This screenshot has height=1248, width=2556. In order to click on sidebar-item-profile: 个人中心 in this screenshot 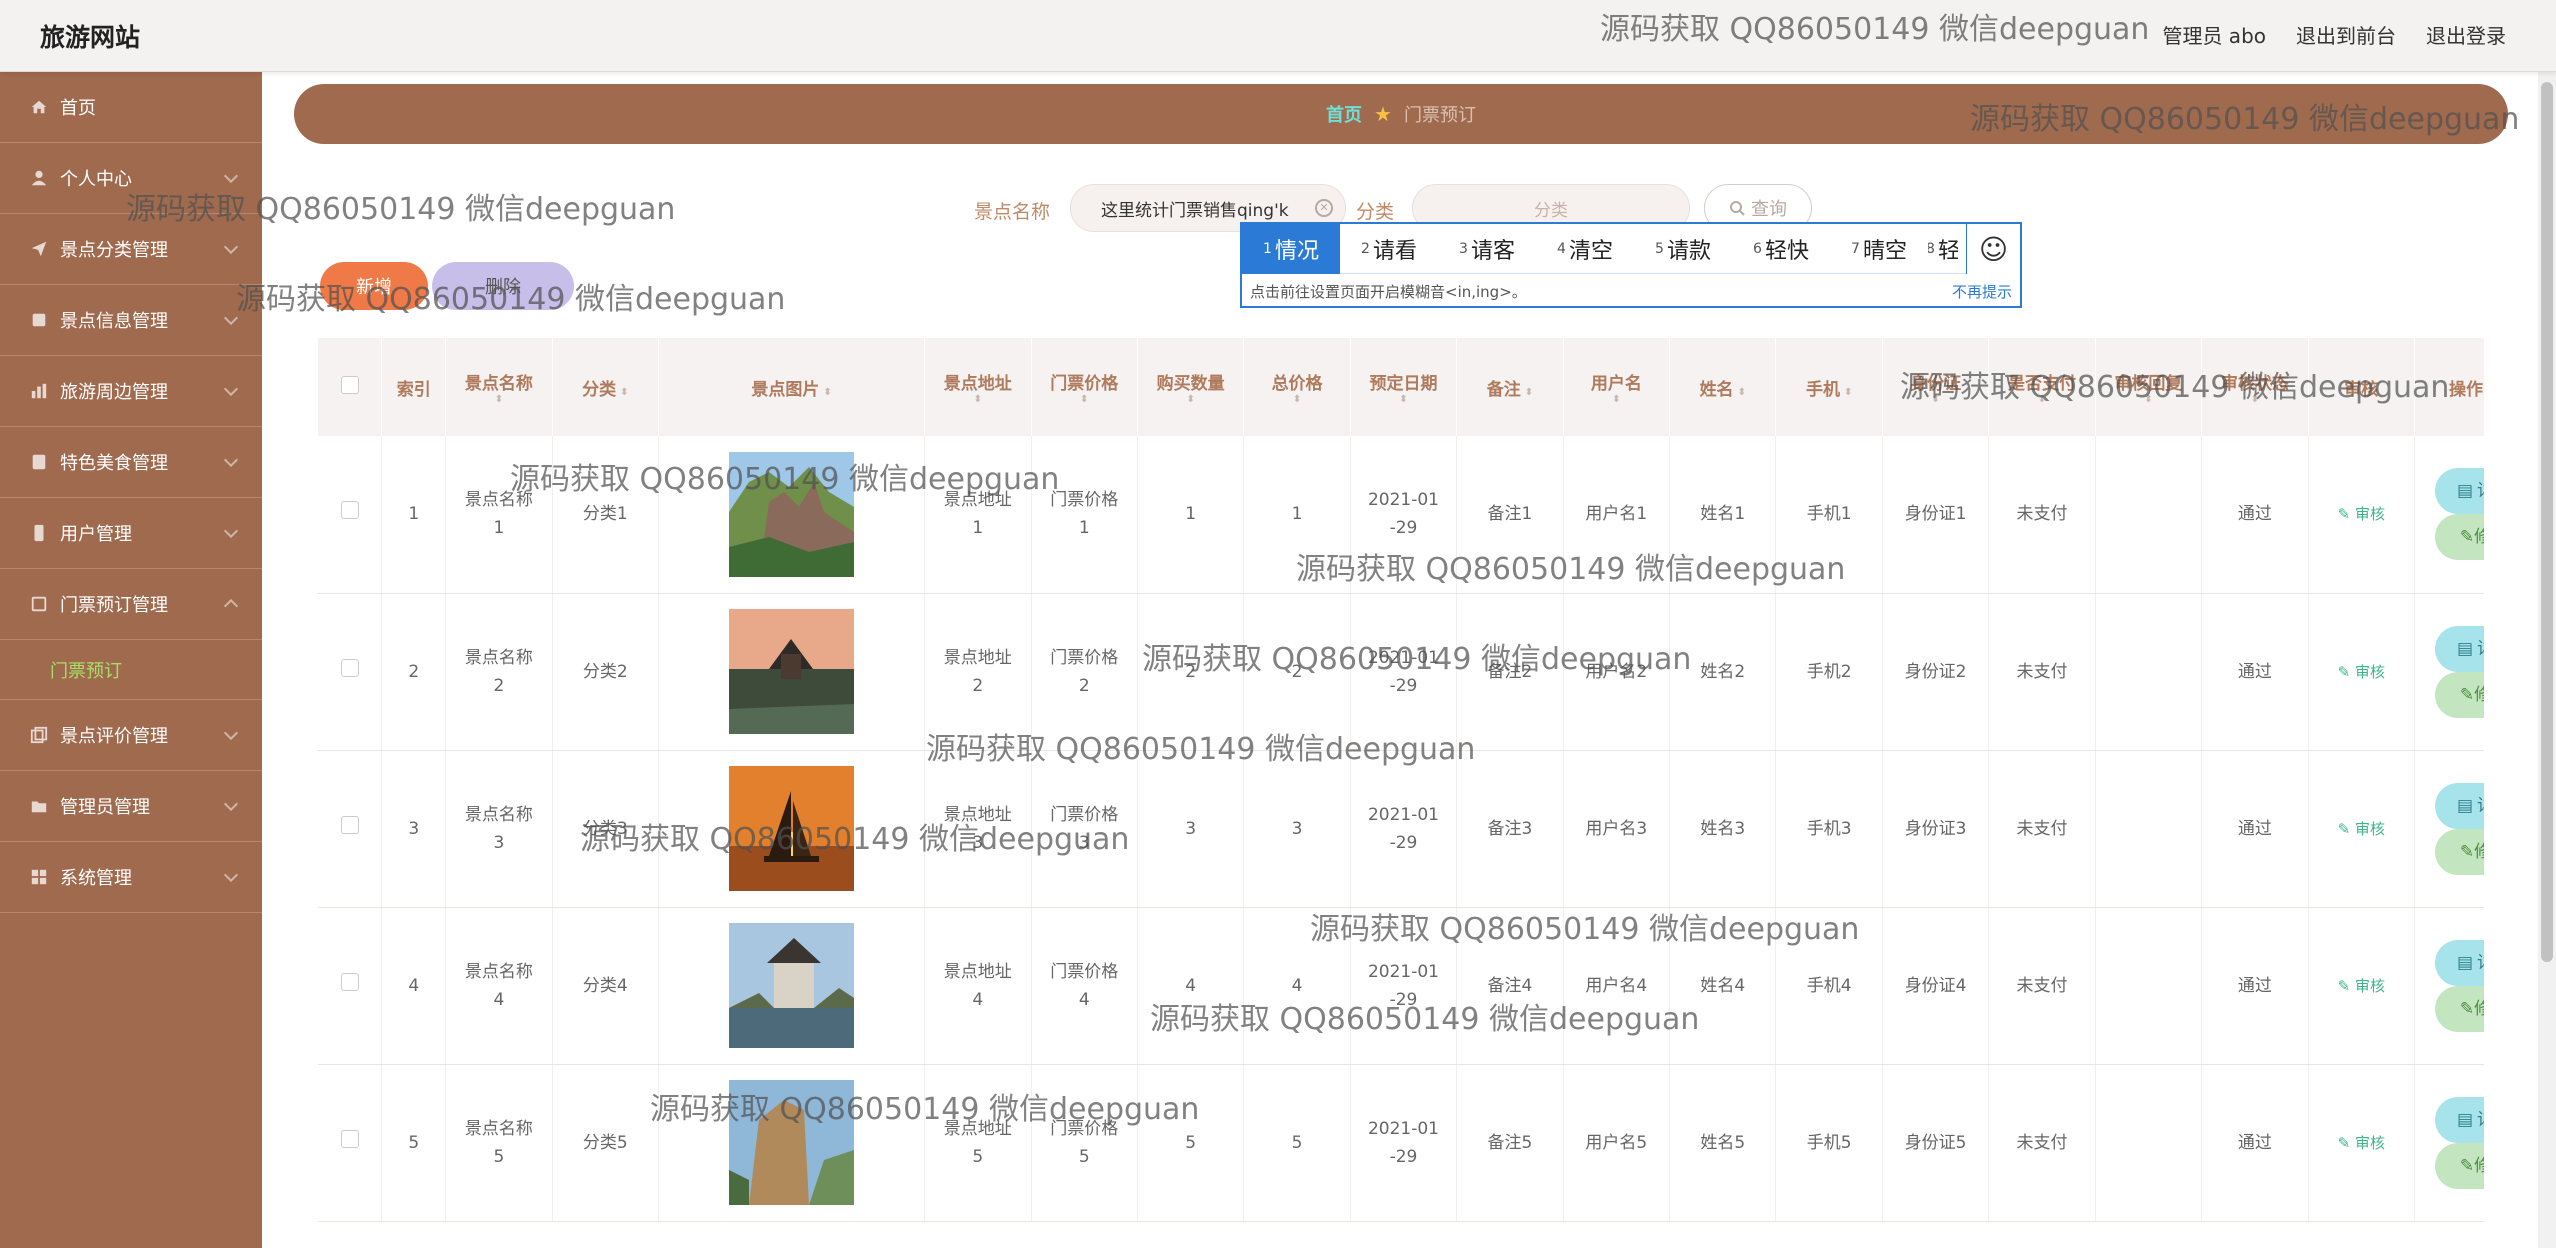, I will do `click(131, 178)`.